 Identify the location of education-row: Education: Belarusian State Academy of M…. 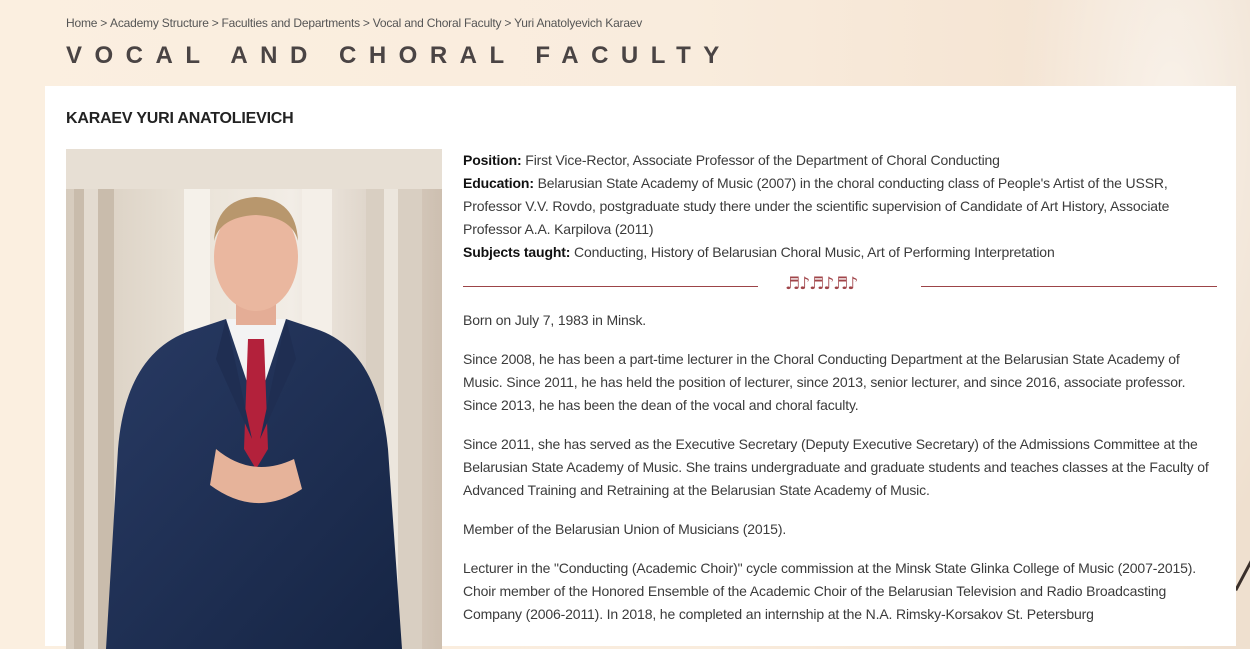
(840, 206).